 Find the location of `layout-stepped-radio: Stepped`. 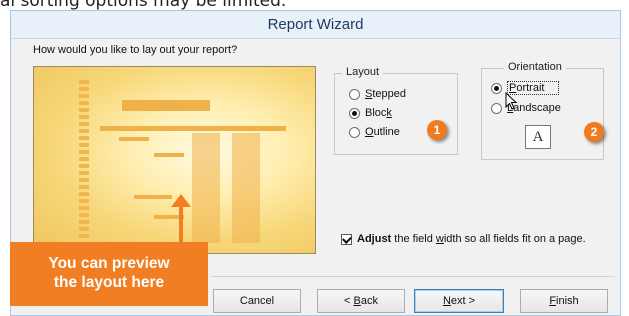

layout-stepped-radio: Stepped is located at coordinates (377, 94).